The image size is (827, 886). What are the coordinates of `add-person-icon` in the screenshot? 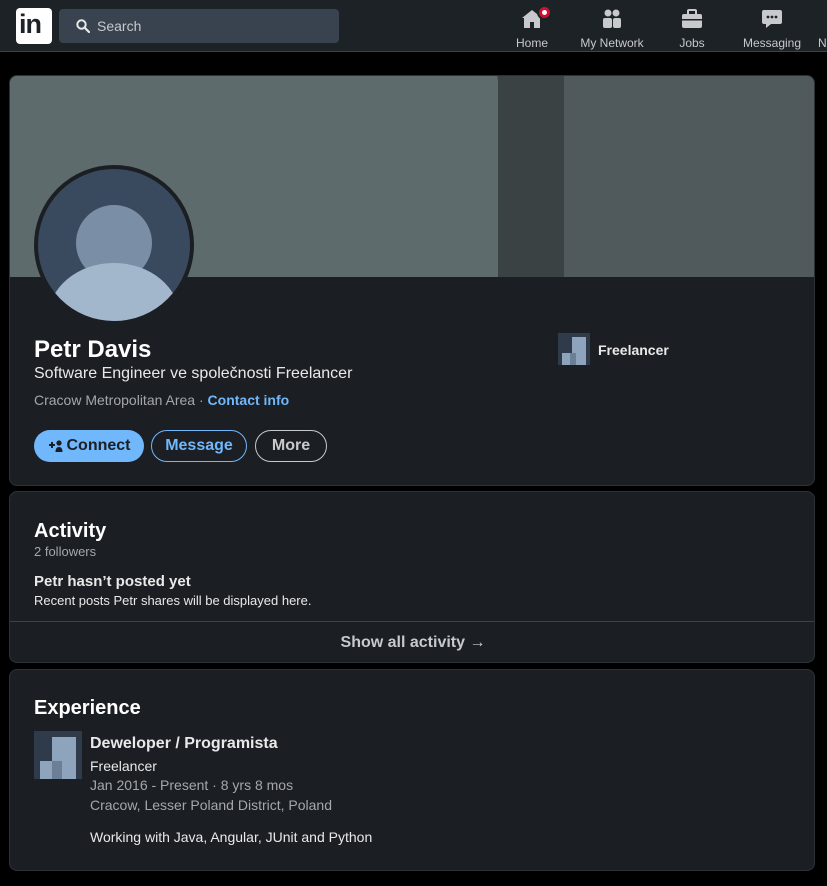 It's located at (55, 446).